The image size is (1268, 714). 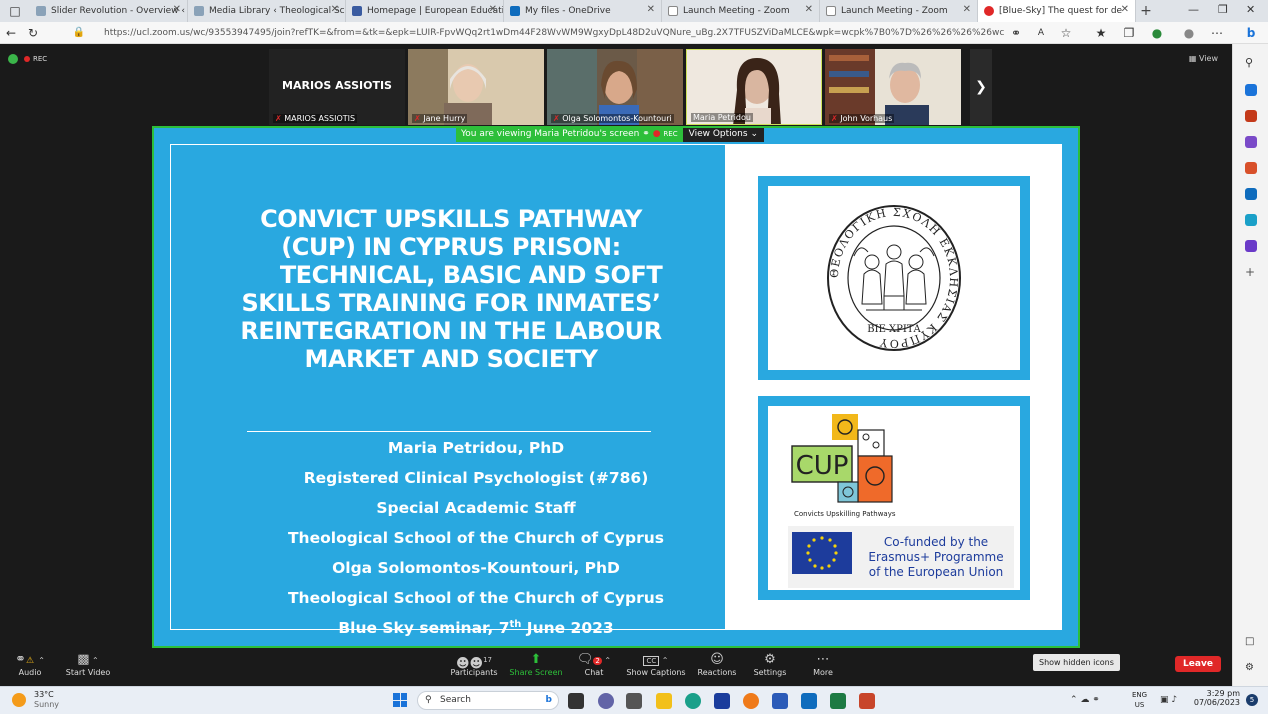 I want to click on back-icon: ←, so click(x=11, y=33).